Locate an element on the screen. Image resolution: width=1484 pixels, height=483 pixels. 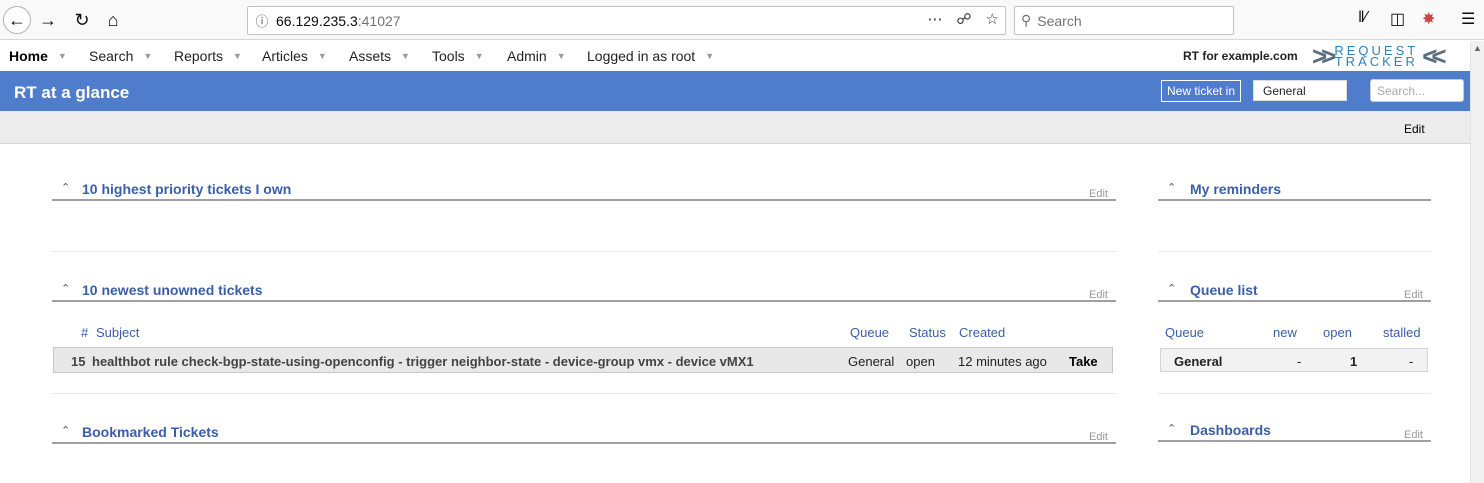
menu-tools-label: Tools is located at coordinates (448, 56).